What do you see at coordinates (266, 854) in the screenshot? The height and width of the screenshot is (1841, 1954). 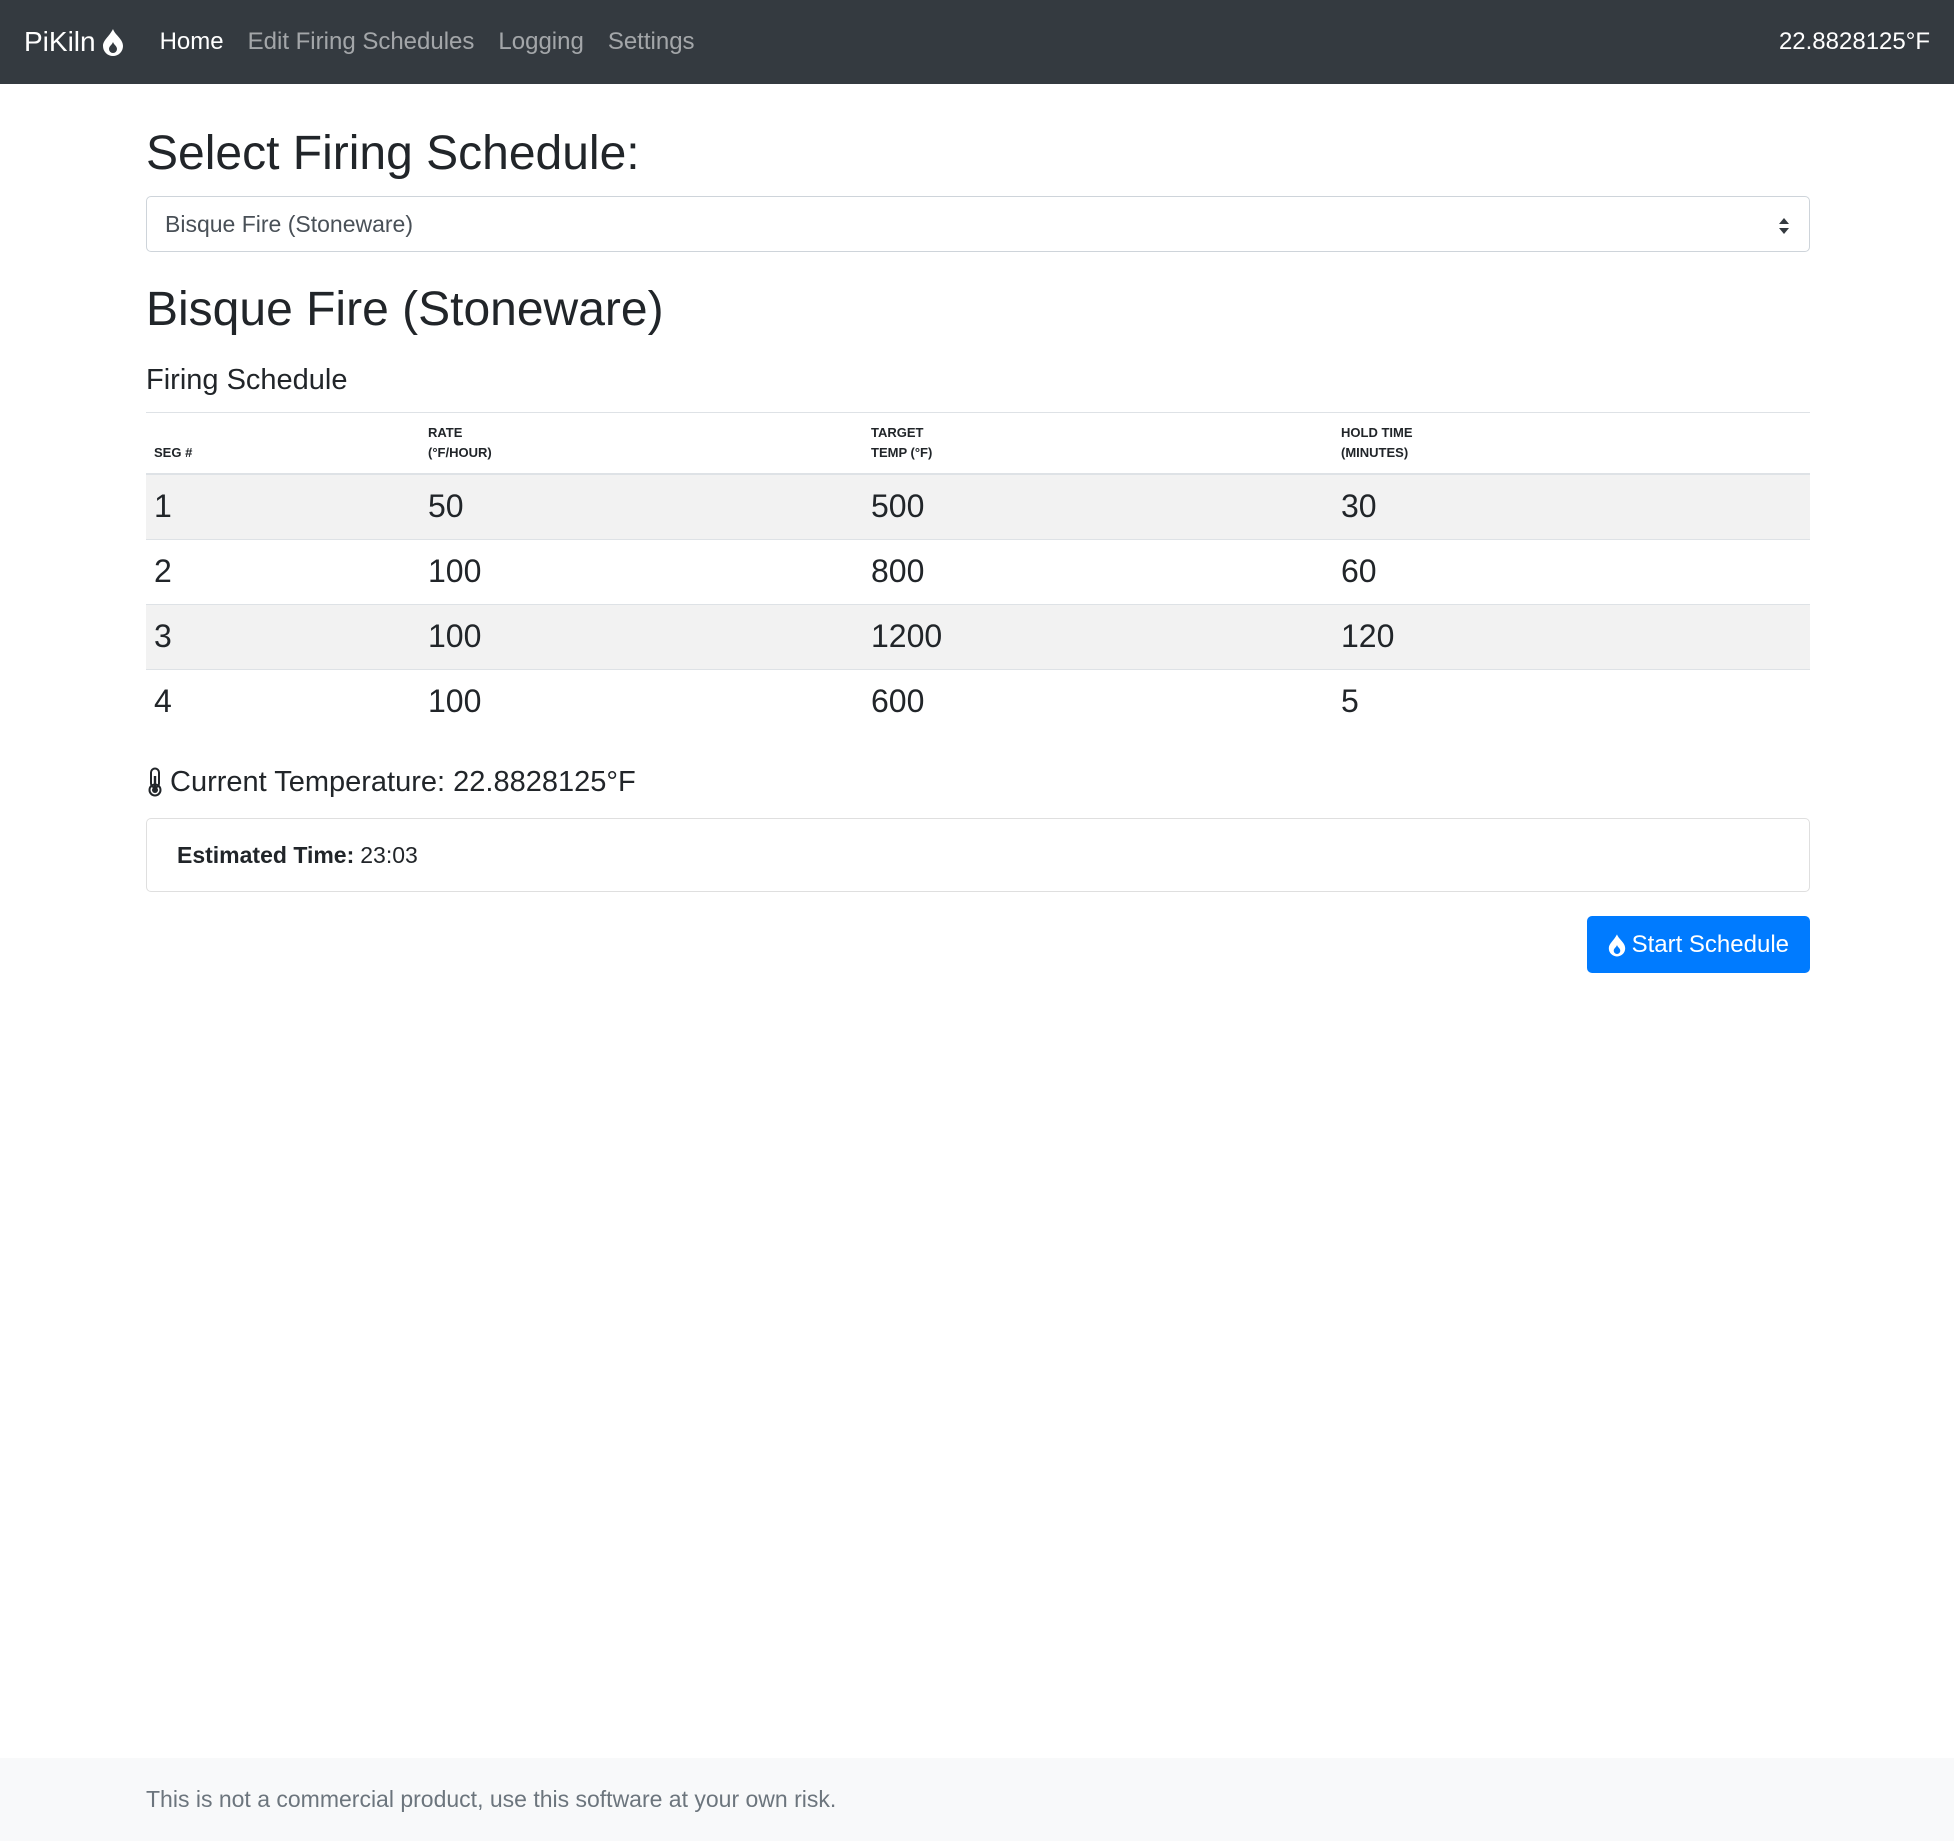 I see `estimated-time-label: Estimated Time:` at bounding box center [266, 854].